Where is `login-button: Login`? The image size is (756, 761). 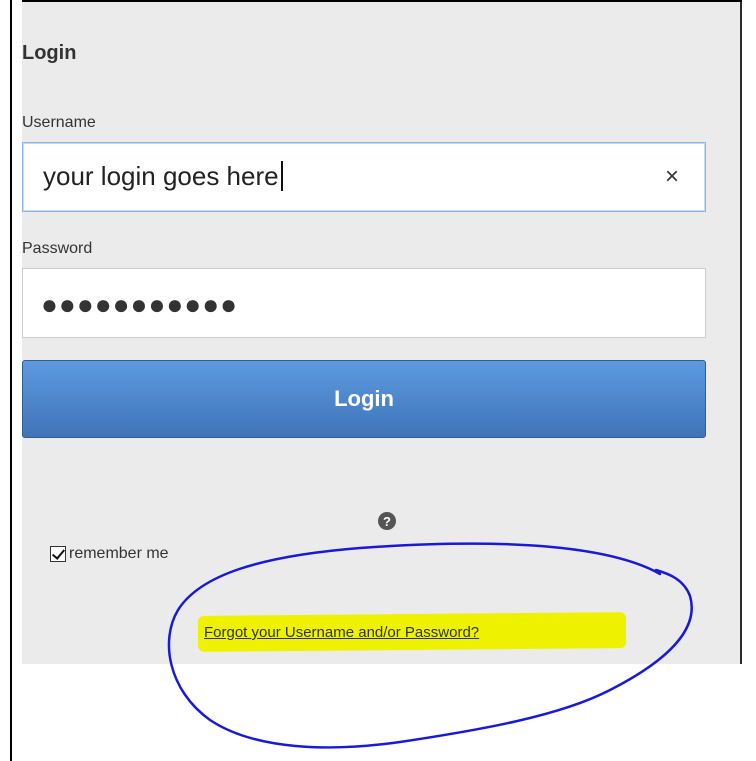
login-button: Login is located at coordinates (364, 399).